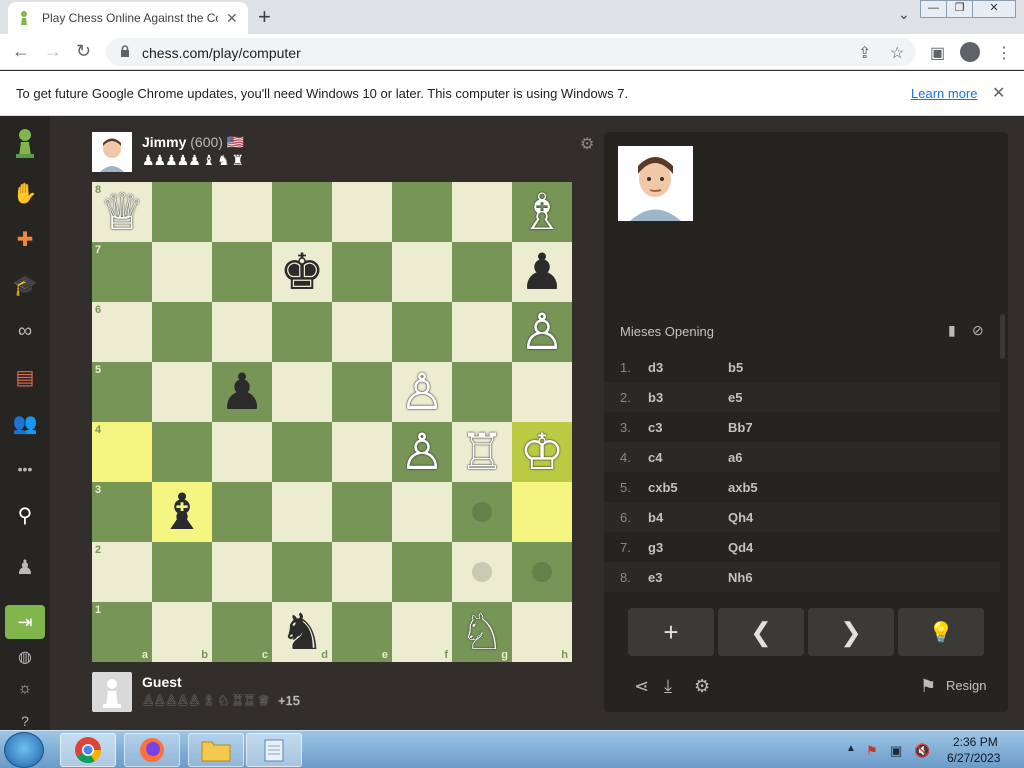 This screenshot has height=768, width=1024. Describe the element at coordinates (182, 212) in the screenshot. I see `square-b8` at that location.